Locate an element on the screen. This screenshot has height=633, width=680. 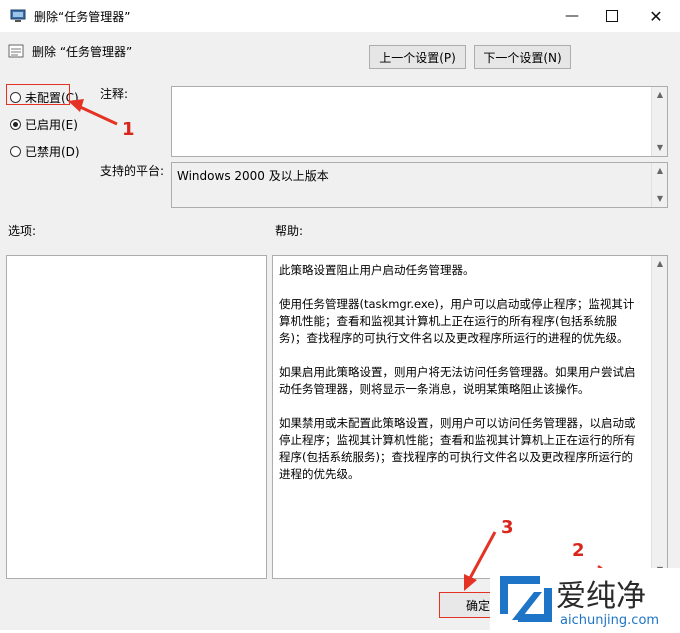
svg-text: aichunjing.com is located at coordinates (609, 620).